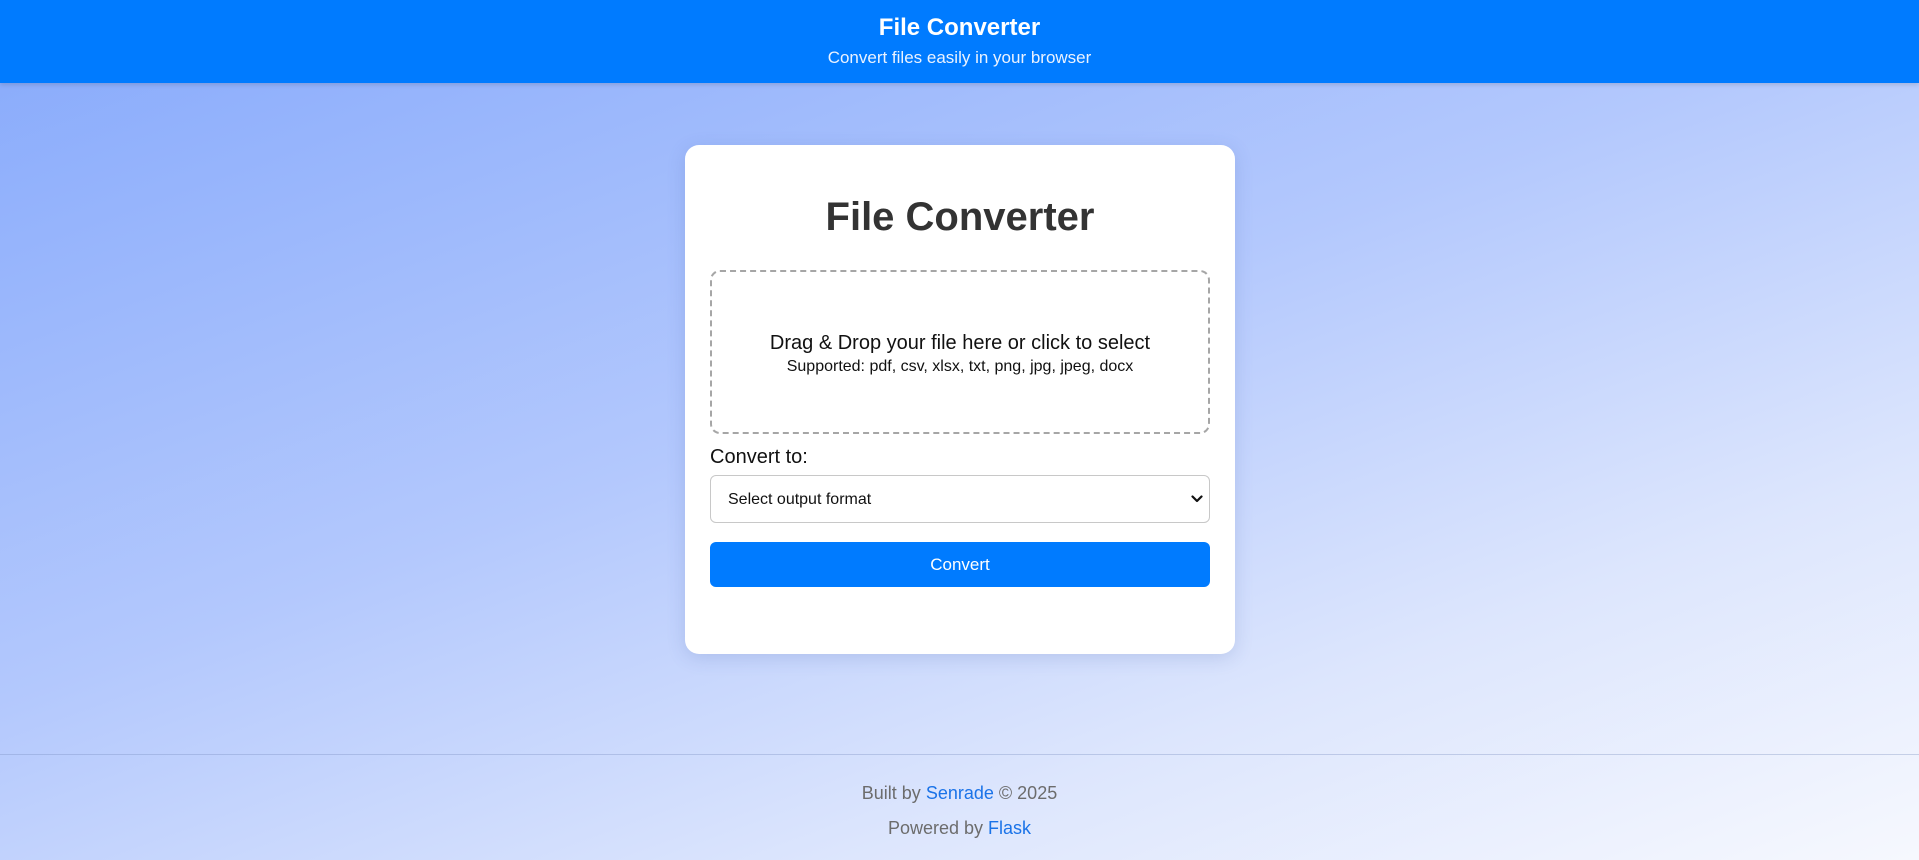  I want to click on convert-button: Convert, so click(960, 564).